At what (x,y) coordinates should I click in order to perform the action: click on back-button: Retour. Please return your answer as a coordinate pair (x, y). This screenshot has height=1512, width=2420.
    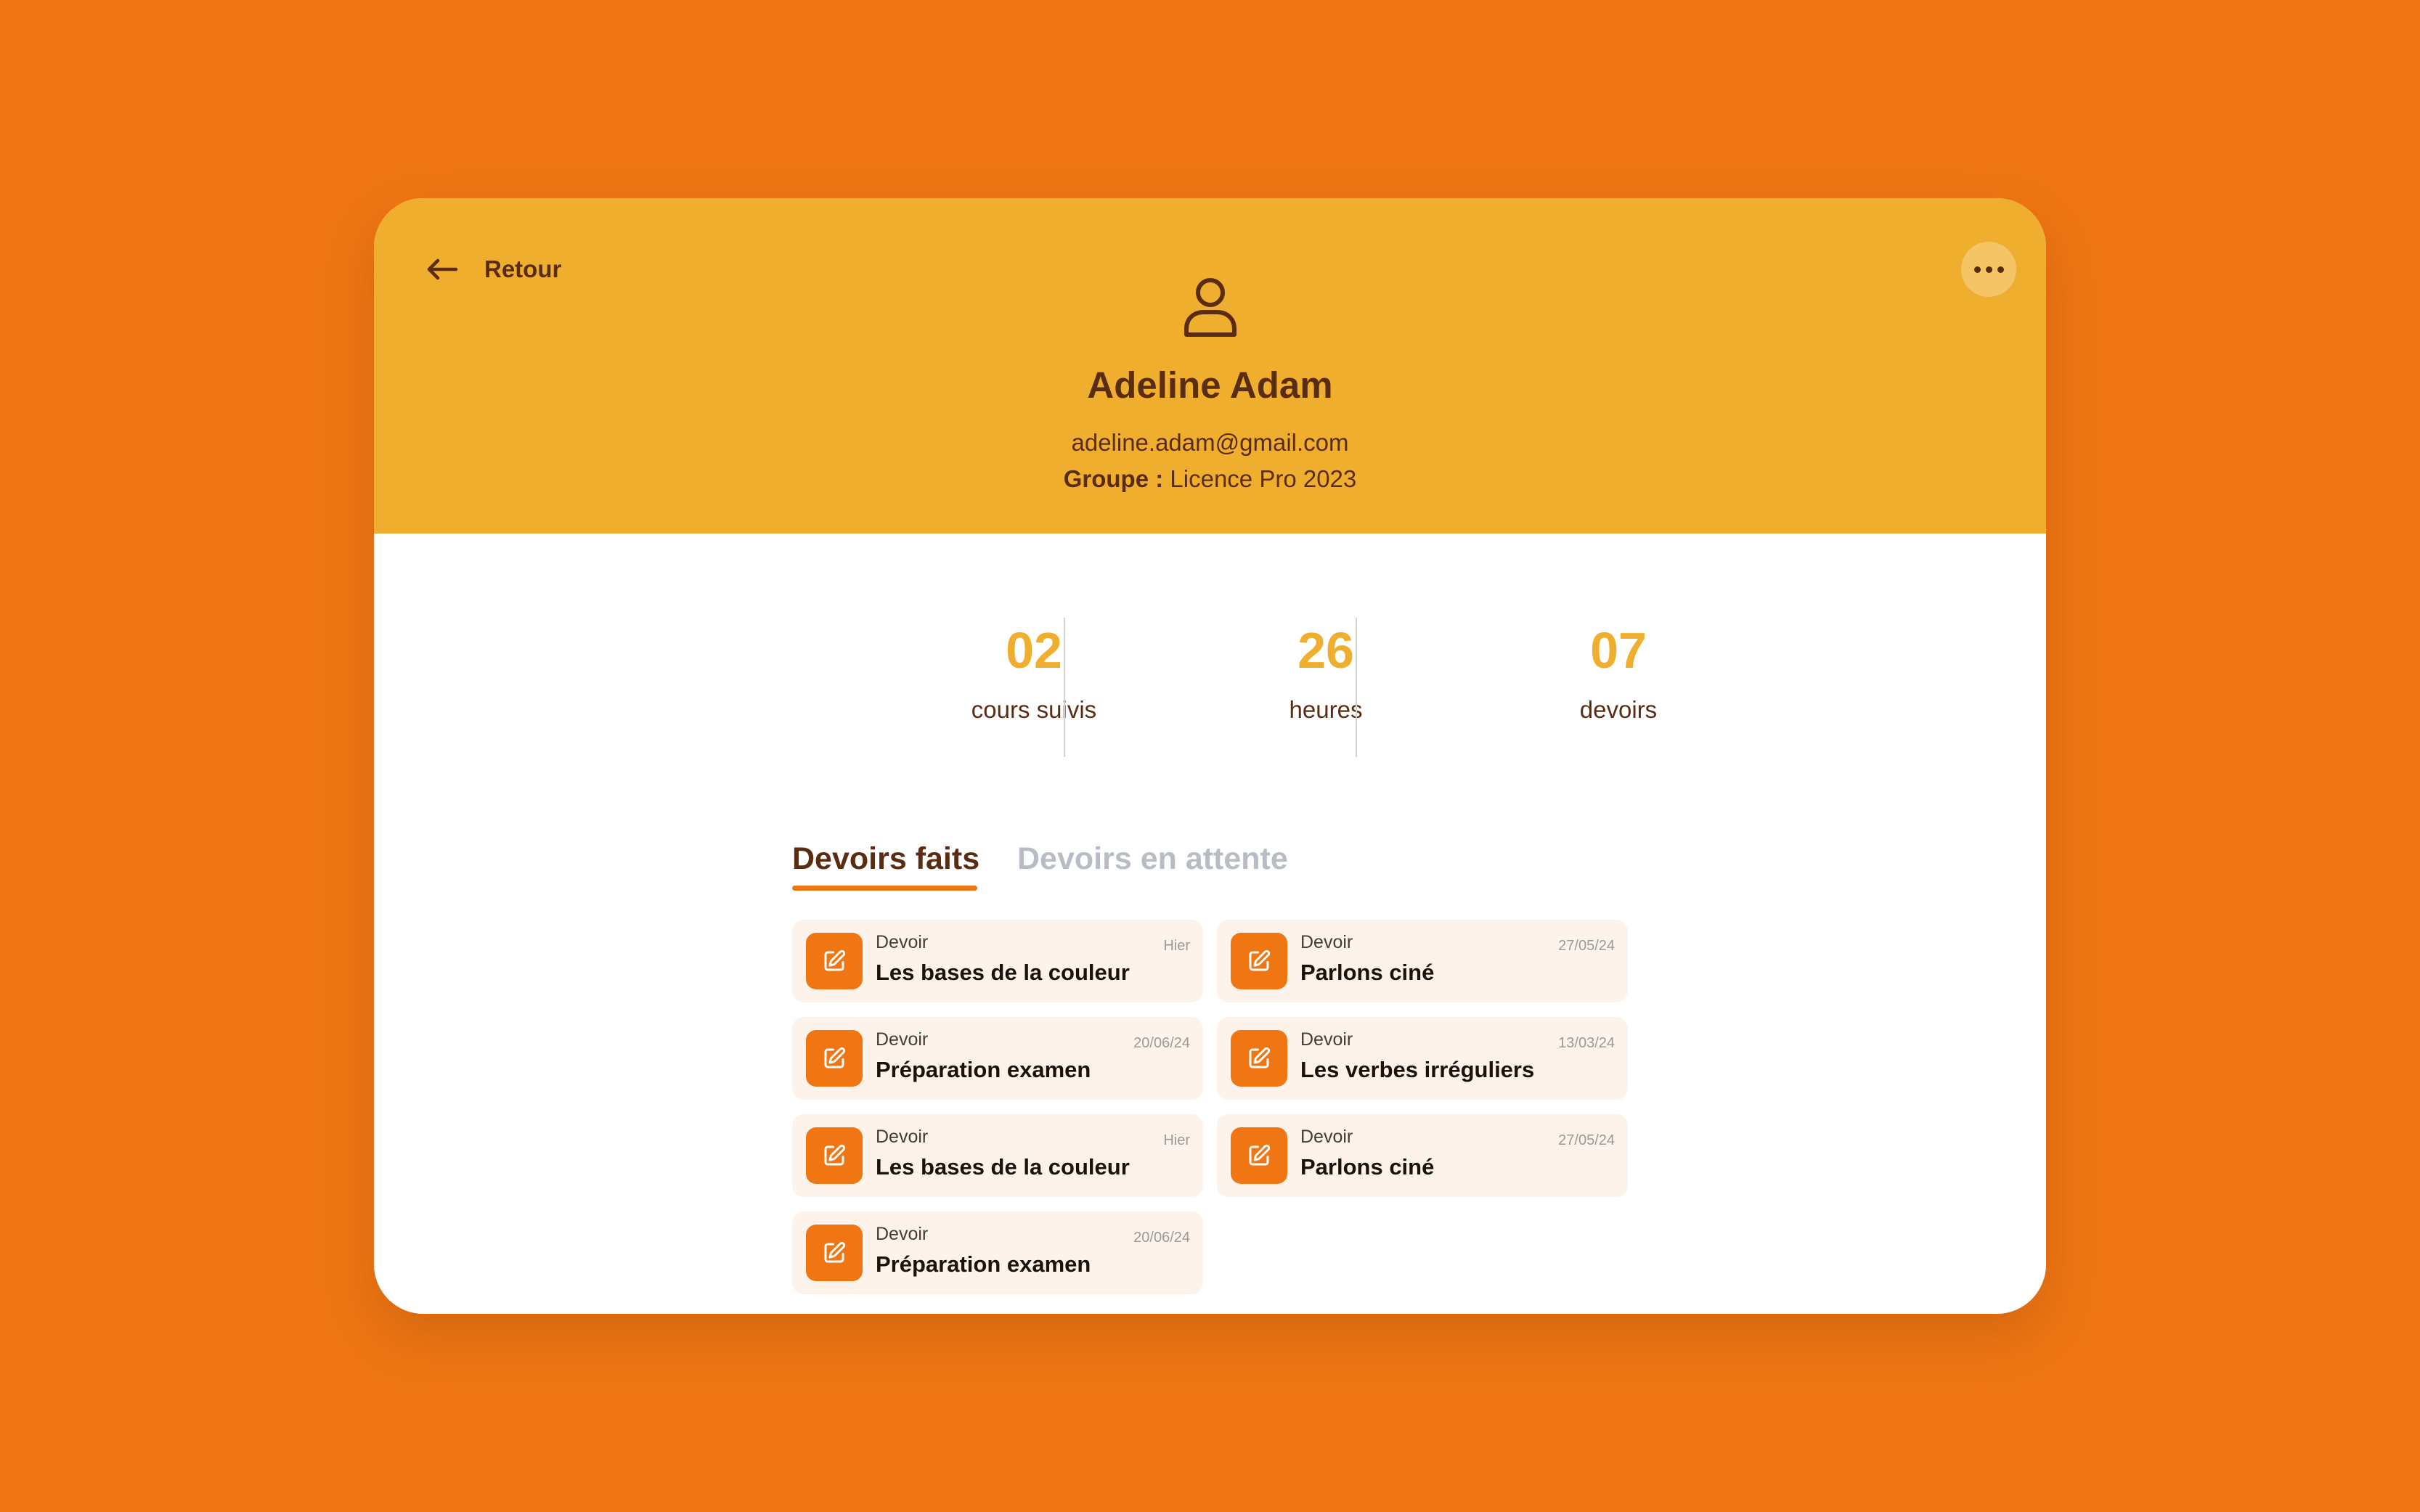
    Looking at the image, I should click on (493, 269).